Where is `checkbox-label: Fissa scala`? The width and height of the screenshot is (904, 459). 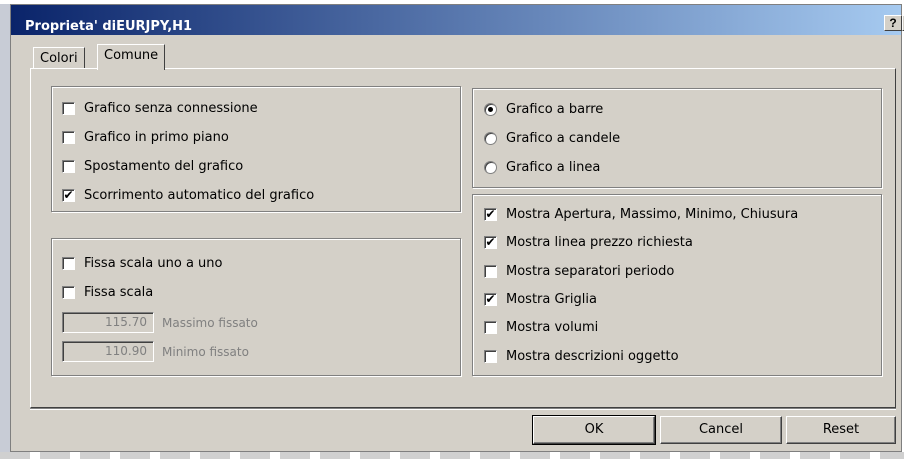 checkbox-label: Fissa scala is located at coordinates (119, 292).